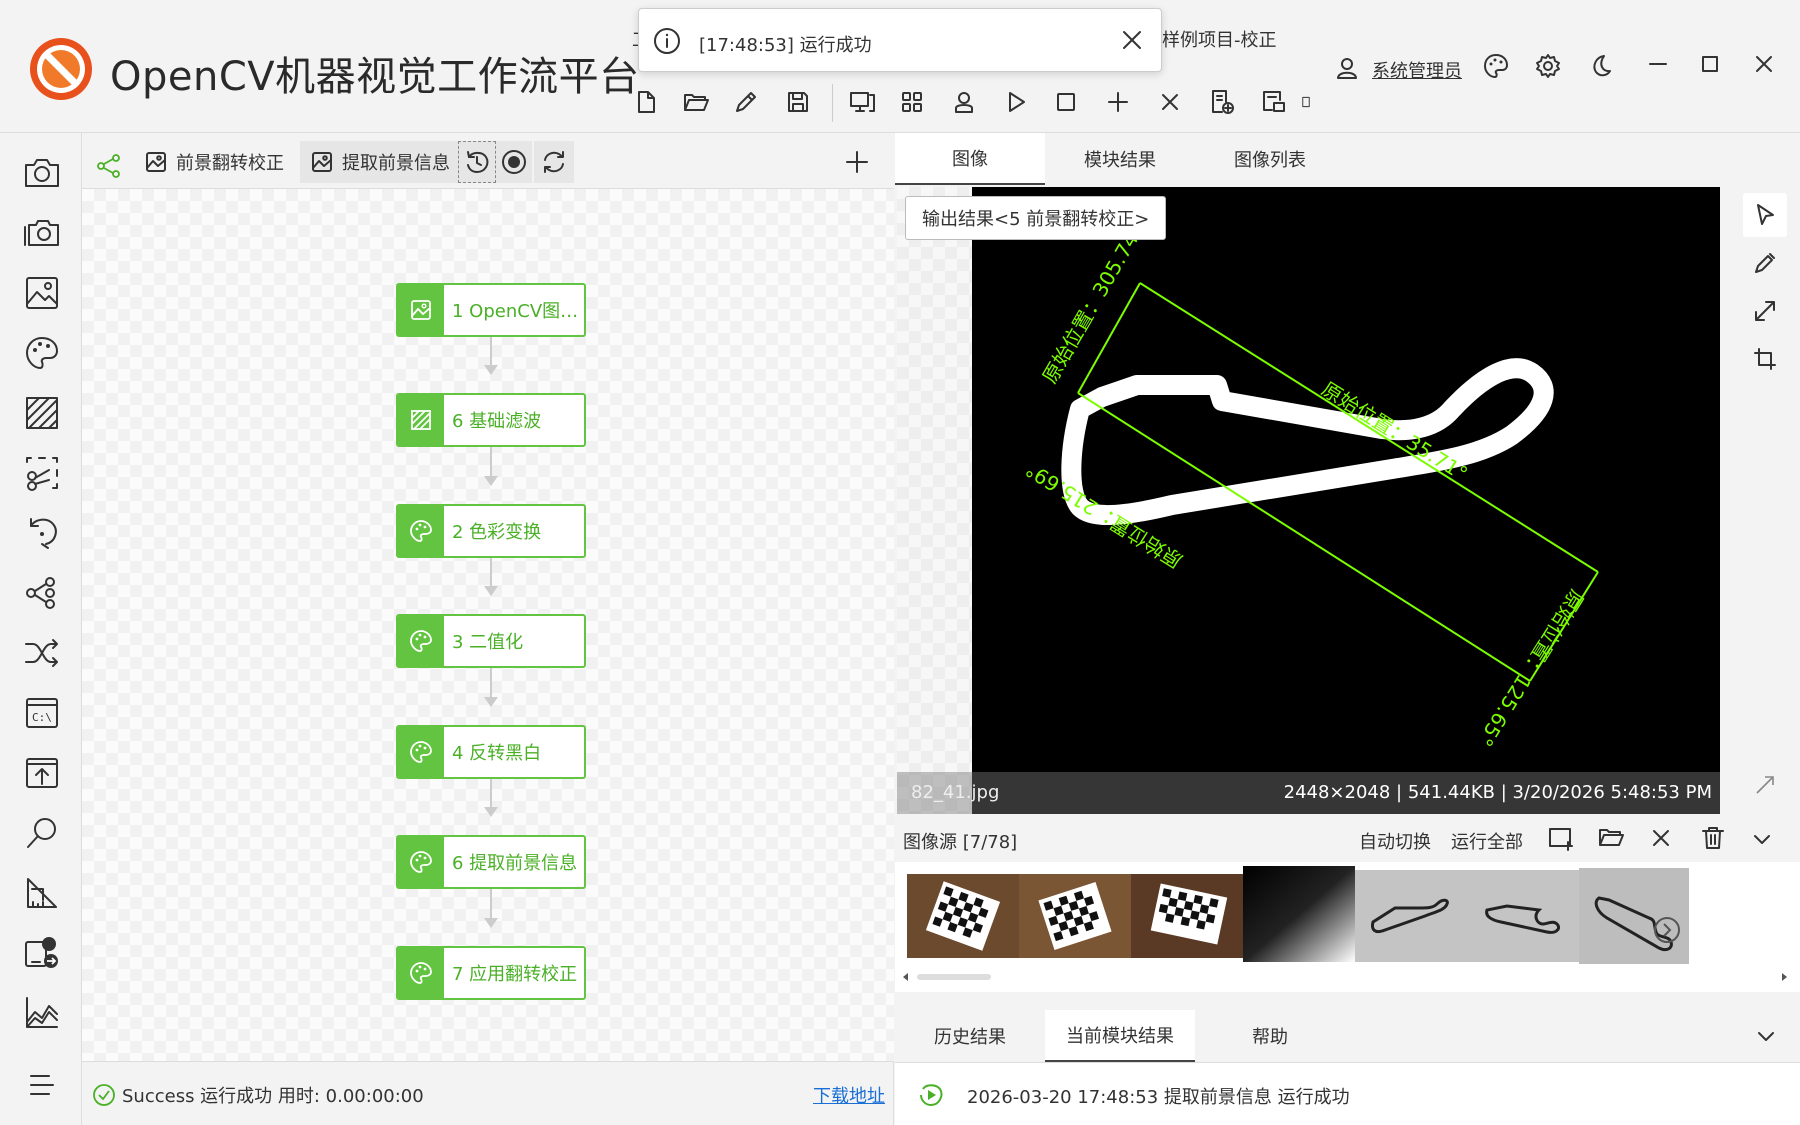 This screenshot has height=1125, width=1800. Describe the element at coordinates (1118, 102) in the screenshot. I see `add-button` at that location.